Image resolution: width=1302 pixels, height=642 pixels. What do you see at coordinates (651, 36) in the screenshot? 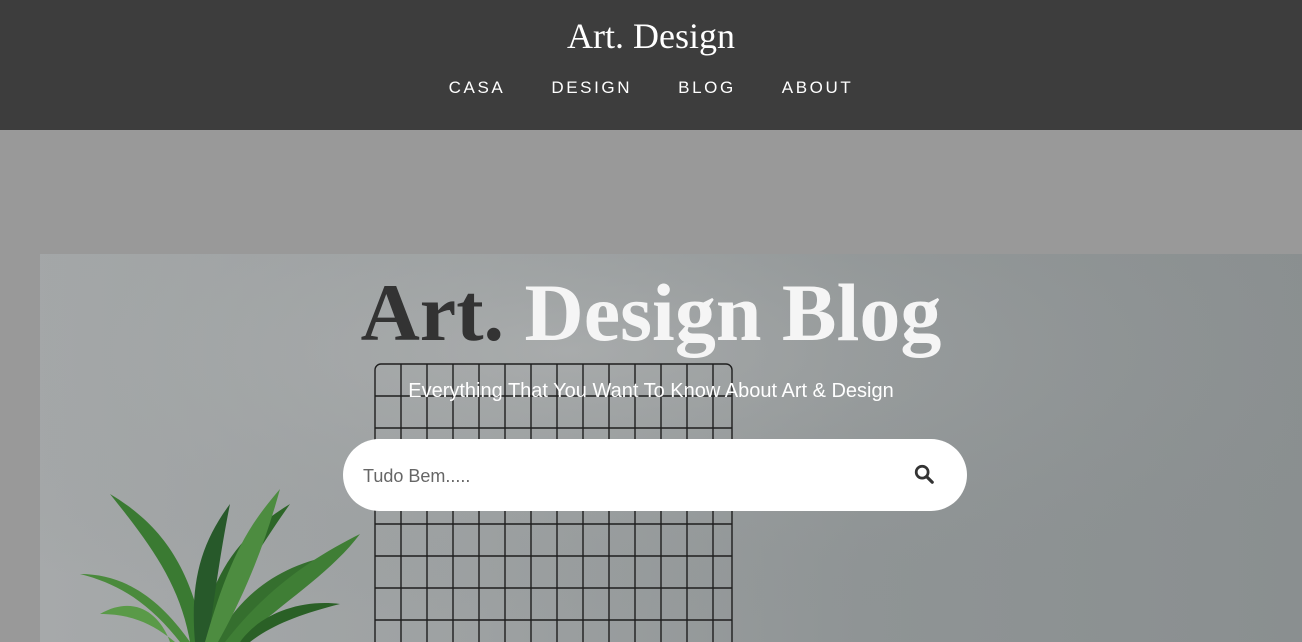
I see `site-title: Art. Design` at bounding box center [651, 36].